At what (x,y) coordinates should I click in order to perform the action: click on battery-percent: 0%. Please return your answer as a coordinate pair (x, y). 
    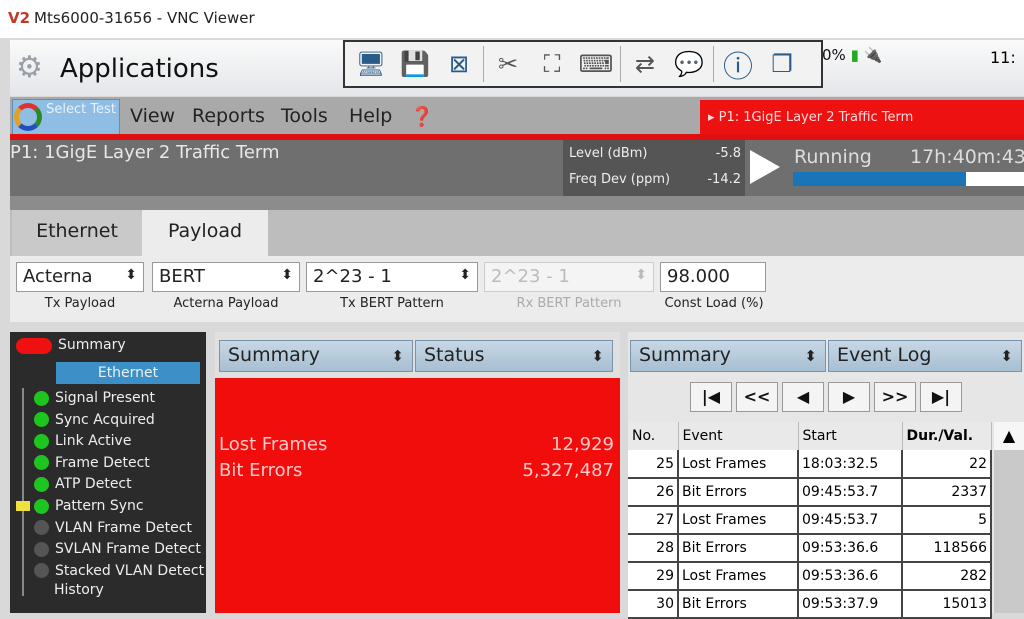
    Looking at the image, I should click on (834, 55).